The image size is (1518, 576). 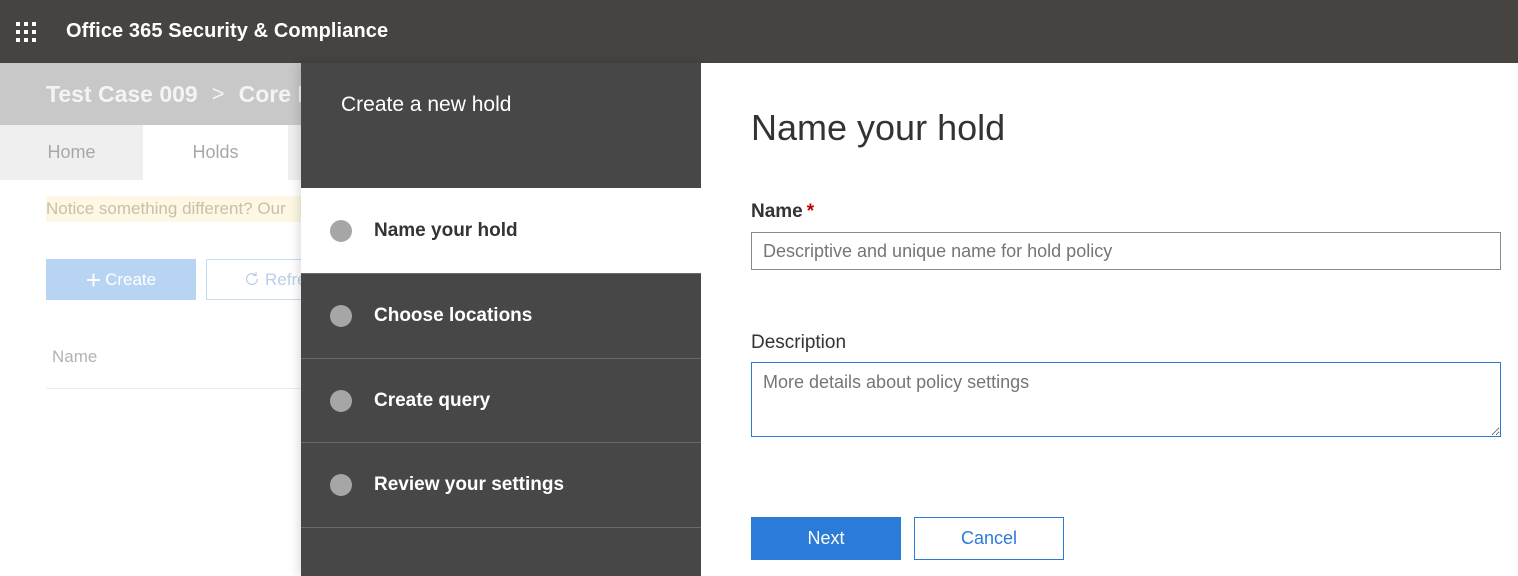 What do you see at coordinates (426, 104) in the screenshot?
I see `wizard-title: Create a new hold` at bounding box center [426, 104].